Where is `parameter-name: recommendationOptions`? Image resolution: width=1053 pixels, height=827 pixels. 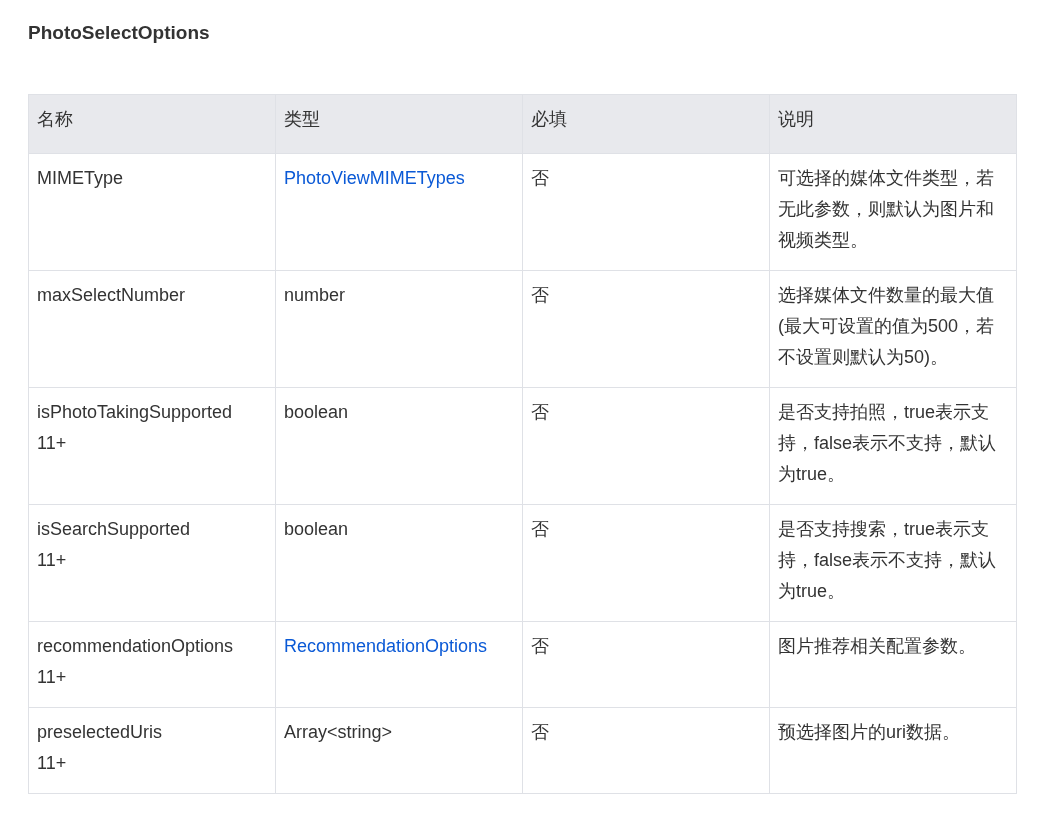
parameter-name: recommendationOptions is located at coordinates (136, 646).